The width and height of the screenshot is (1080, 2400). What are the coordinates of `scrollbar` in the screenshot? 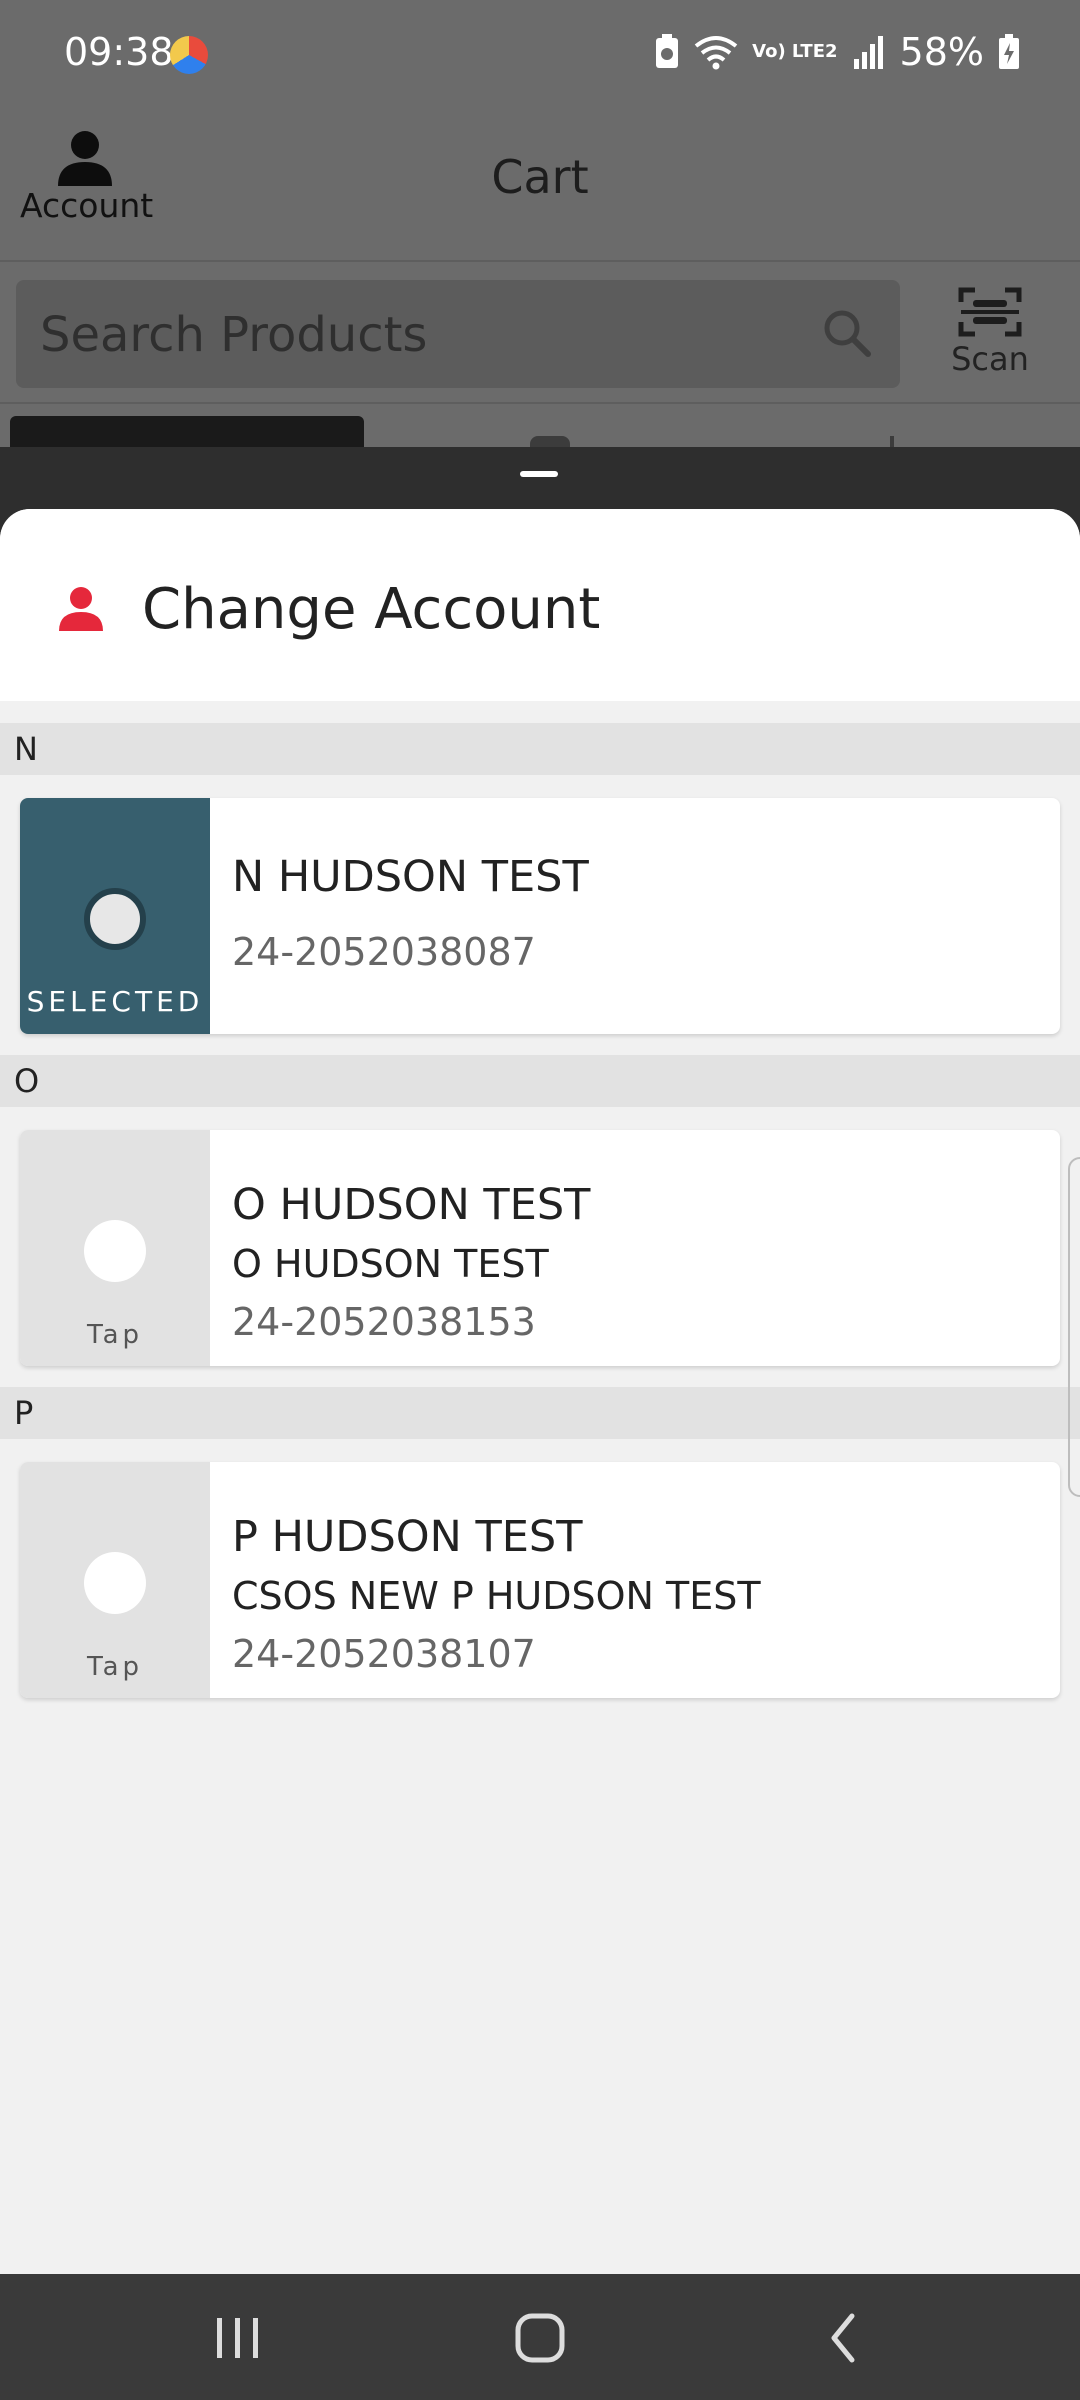 It's located at (1074, 1327).